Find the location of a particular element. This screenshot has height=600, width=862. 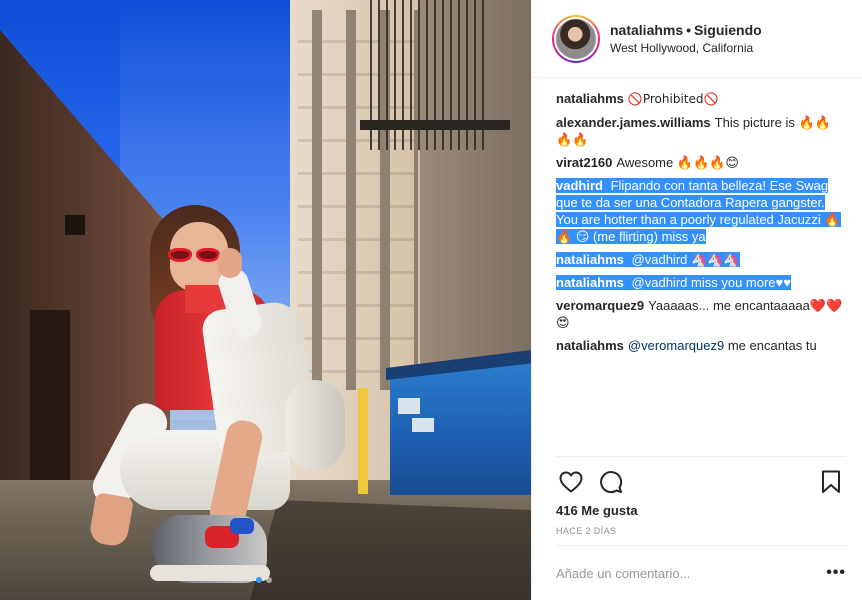

comment-icon is located at coordinates (611, 482).